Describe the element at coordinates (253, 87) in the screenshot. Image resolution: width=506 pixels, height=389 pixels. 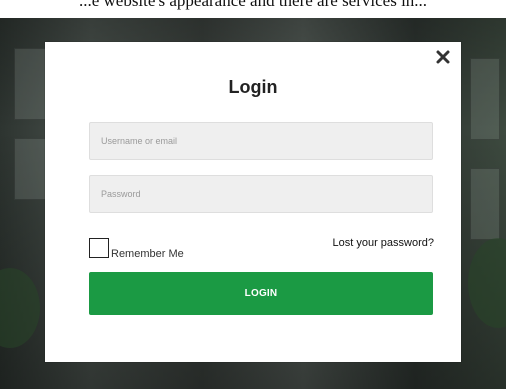
I see `modal-title: Login` at that location.